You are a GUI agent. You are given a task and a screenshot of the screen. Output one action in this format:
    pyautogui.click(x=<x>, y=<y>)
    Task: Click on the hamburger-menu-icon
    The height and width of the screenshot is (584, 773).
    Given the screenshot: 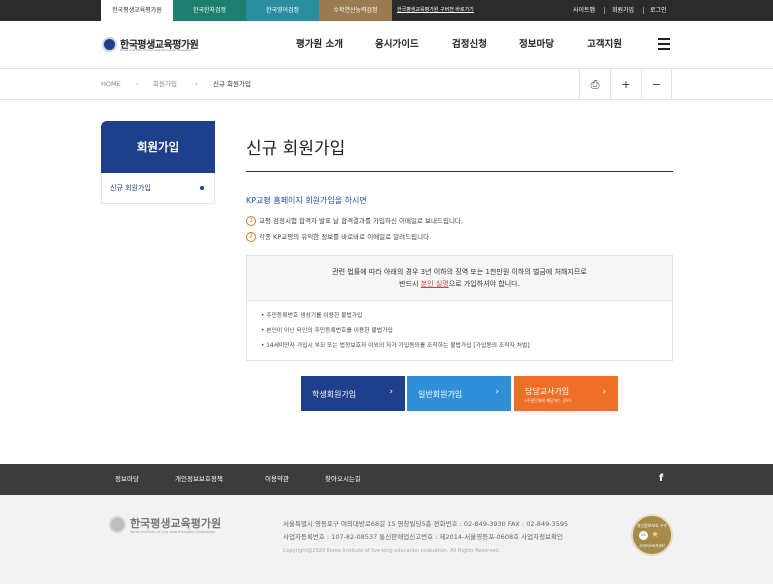 What is the action you would take?
    pyautogui.click(x=664, y=44)
    